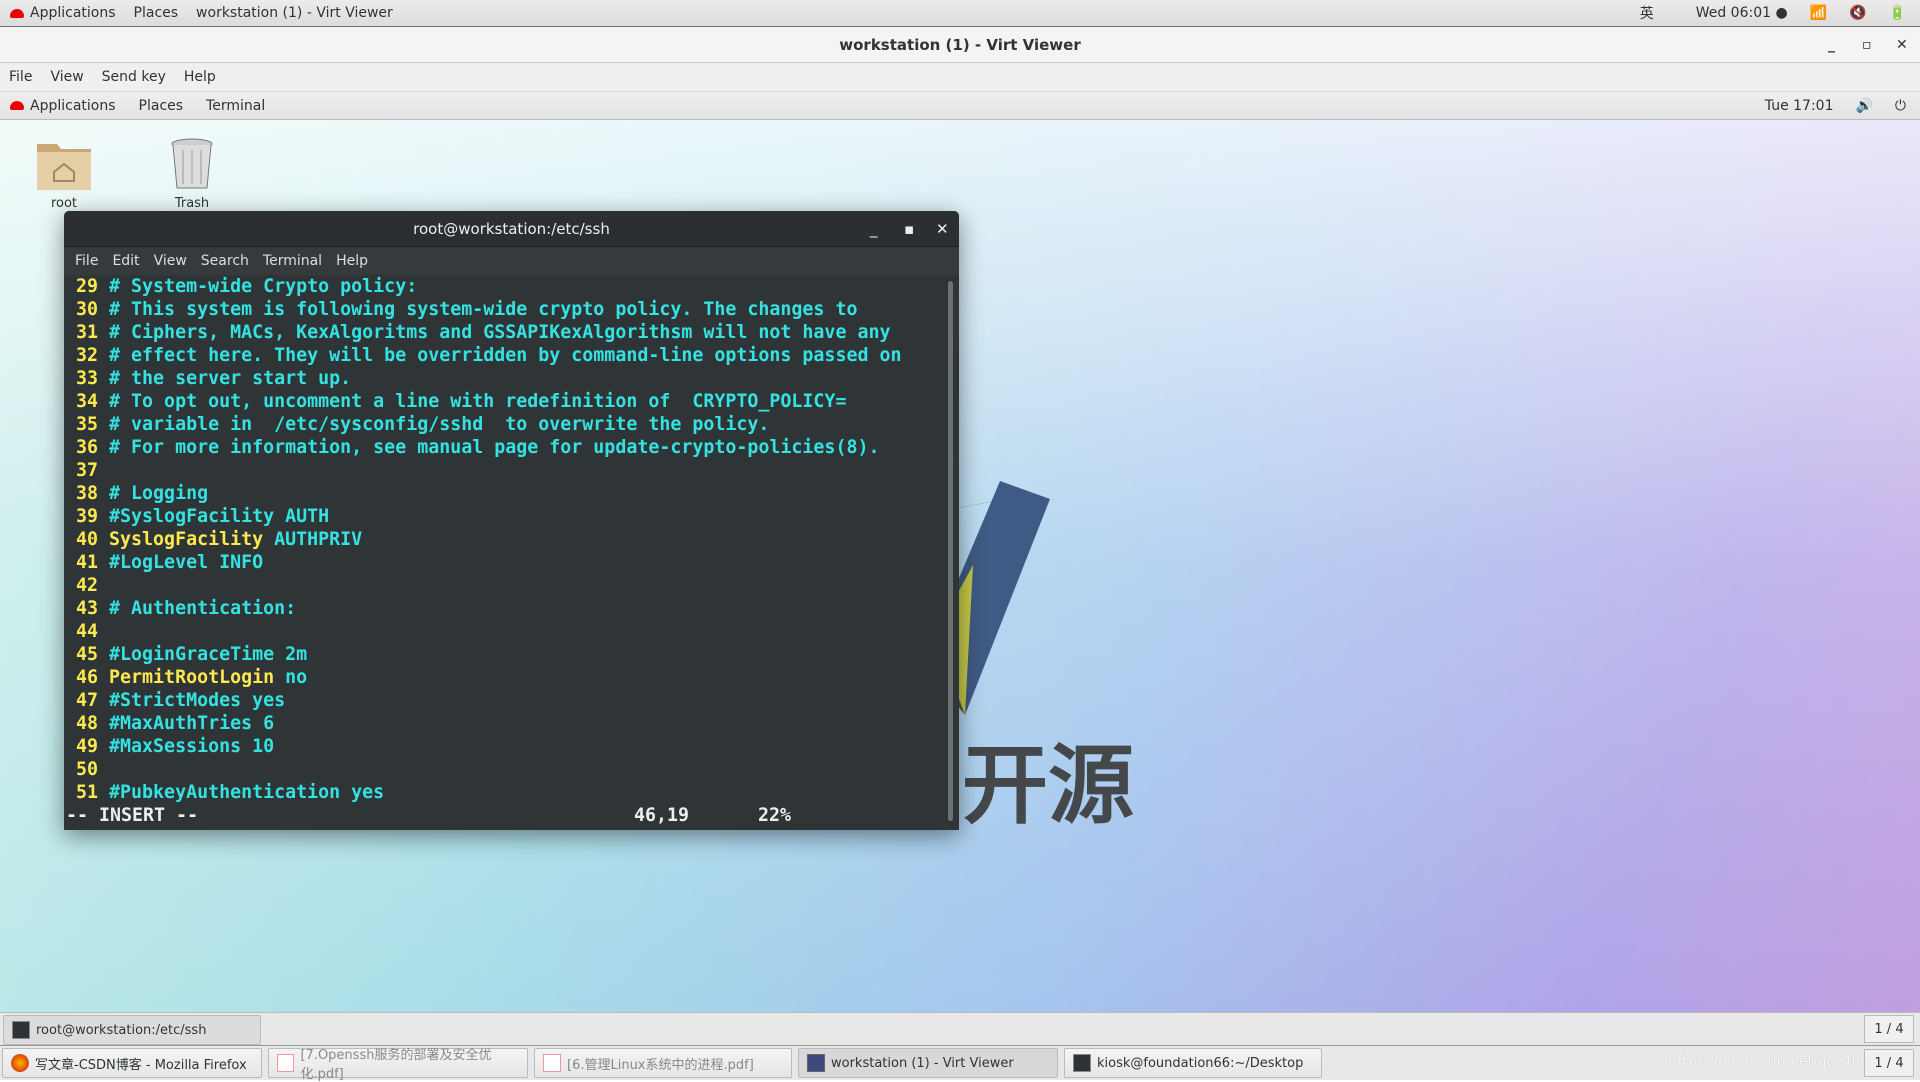 The height and width of the screenshot is (1082, 1920). Describe the element at coordinates (510, 378) in the screenshot. I see `vim-line: 33 # the server start up.` at that location.